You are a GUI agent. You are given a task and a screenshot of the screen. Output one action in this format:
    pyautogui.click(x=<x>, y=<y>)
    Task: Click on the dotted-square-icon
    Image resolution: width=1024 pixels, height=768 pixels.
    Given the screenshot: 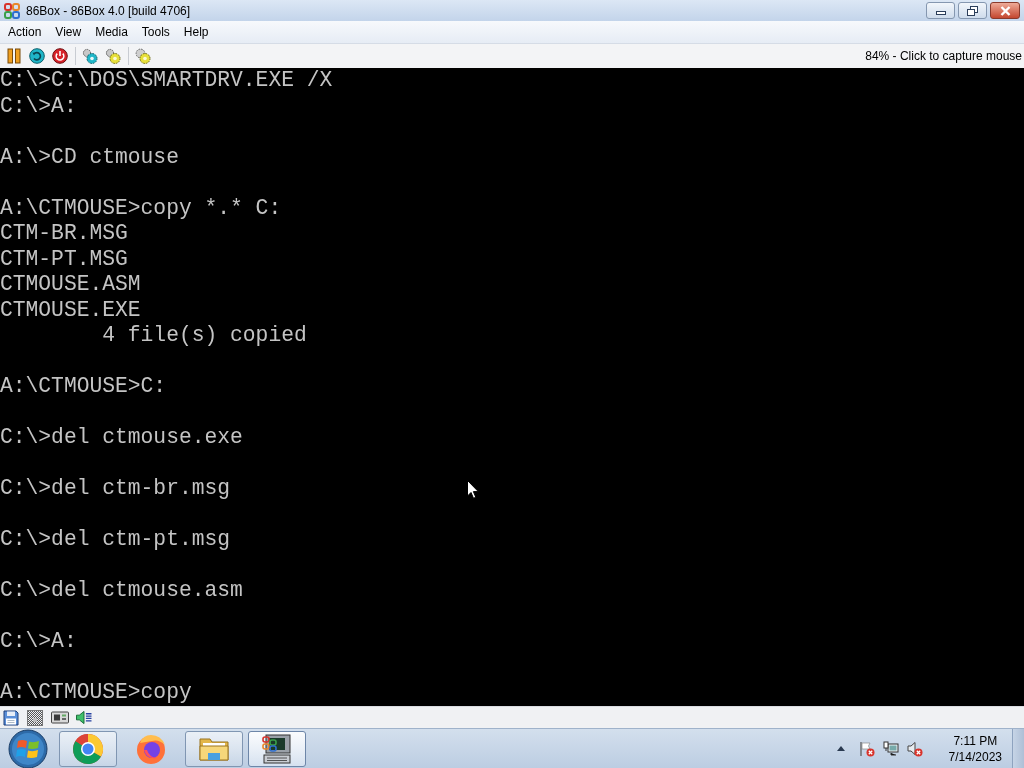 What is the action you would take?
    pyautogui.click(x=35, y=717)
    